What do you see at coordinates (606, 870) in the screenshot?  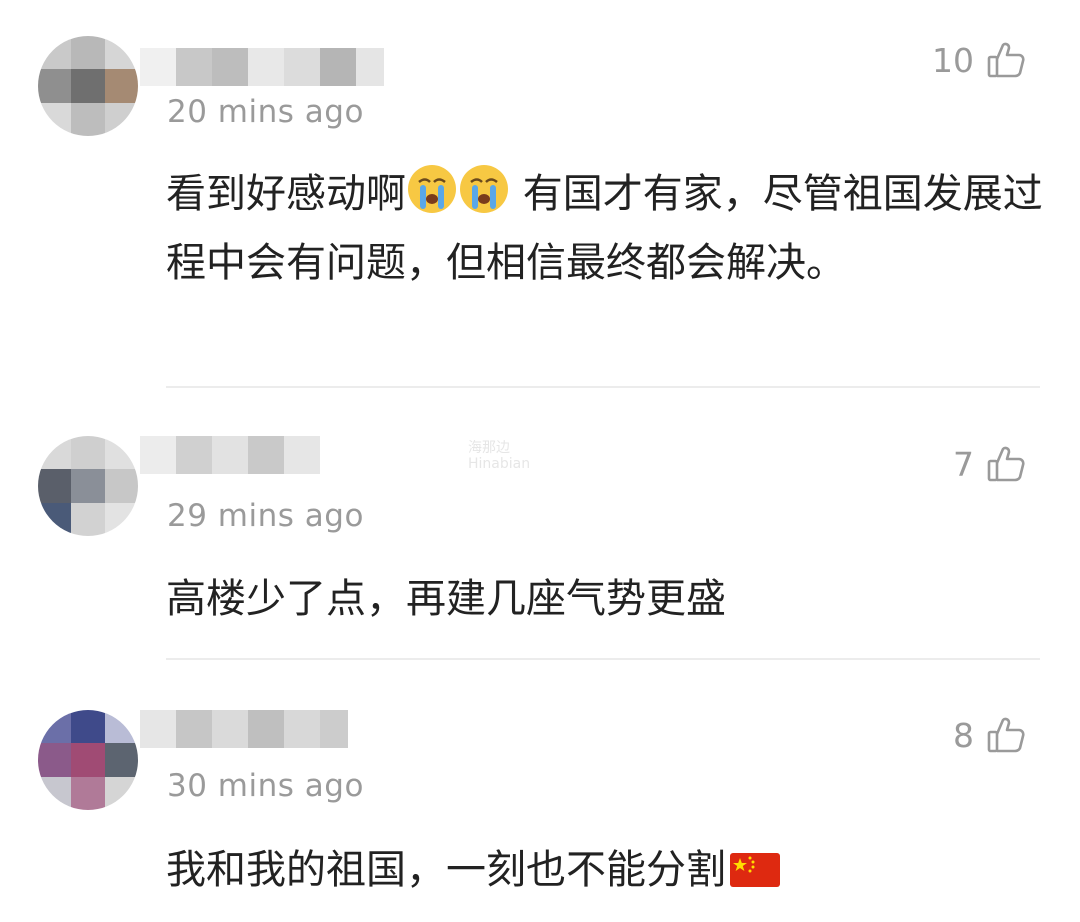 I see `comment-text: 我和我的祖国，一刻也不能分割` at bounding box center [606, 870].